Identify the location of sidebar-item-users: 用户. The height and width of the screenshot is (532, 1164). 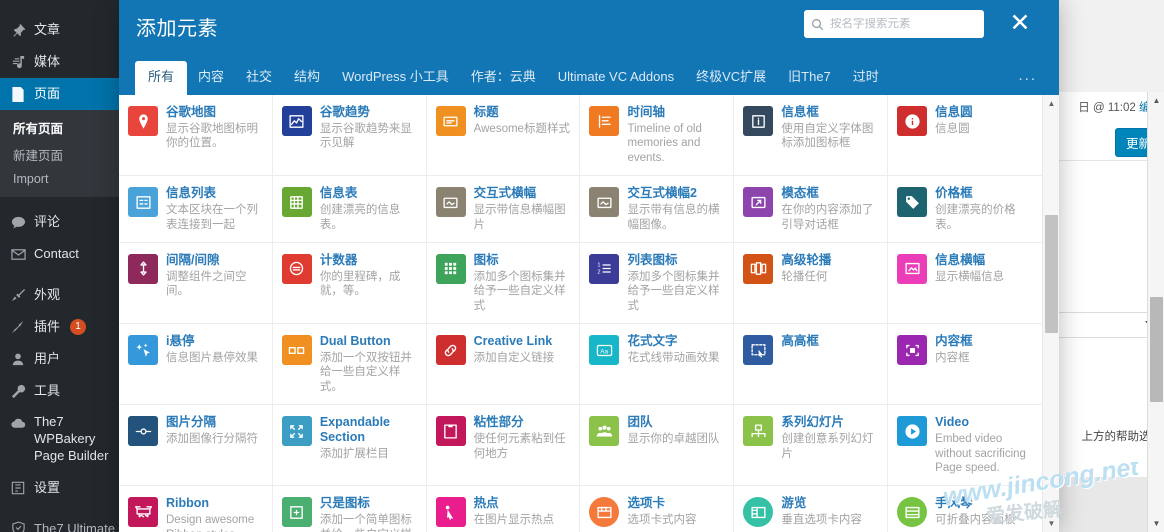
(59, 359).